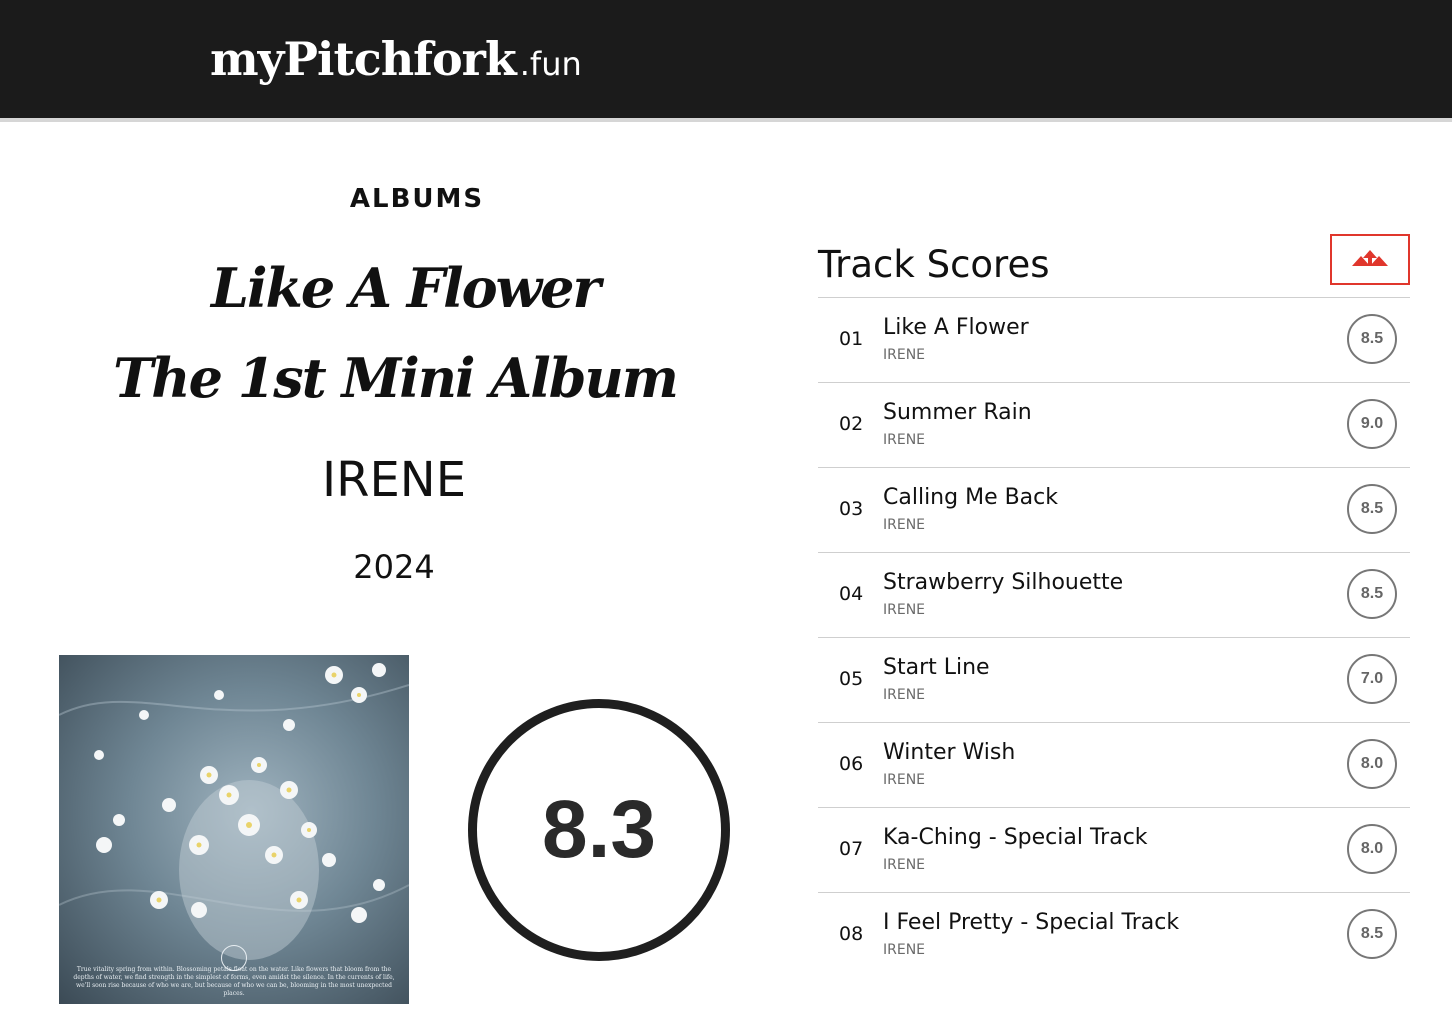 The image size is (1452, 1033). I want to click on track-number: 02, so click(851, 424).